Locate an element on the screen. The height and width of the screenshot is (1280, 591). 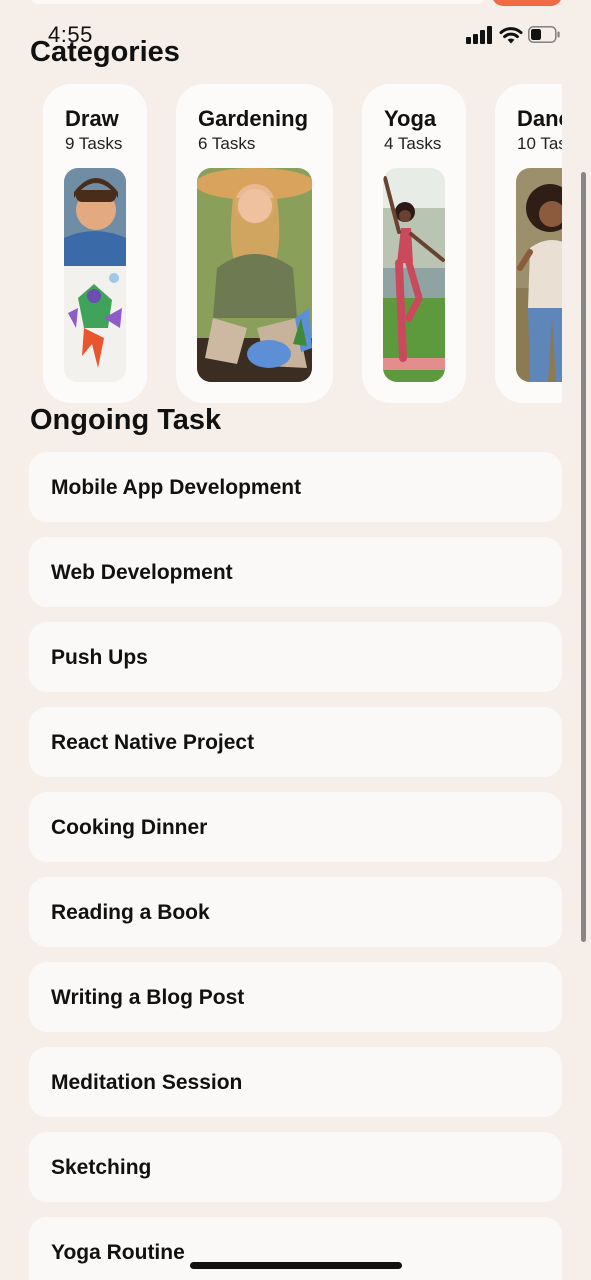
drawing-photo-icon is located at coordinates (95, 275).